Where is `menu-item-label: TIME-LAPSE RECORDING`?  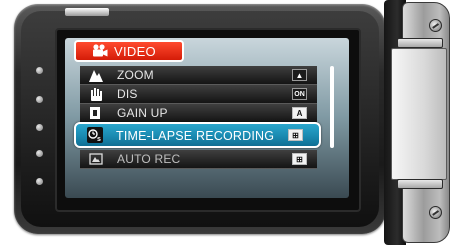 menu-item-label: TIME-LAPSE RECORDING is located at coordinates (195, 136).